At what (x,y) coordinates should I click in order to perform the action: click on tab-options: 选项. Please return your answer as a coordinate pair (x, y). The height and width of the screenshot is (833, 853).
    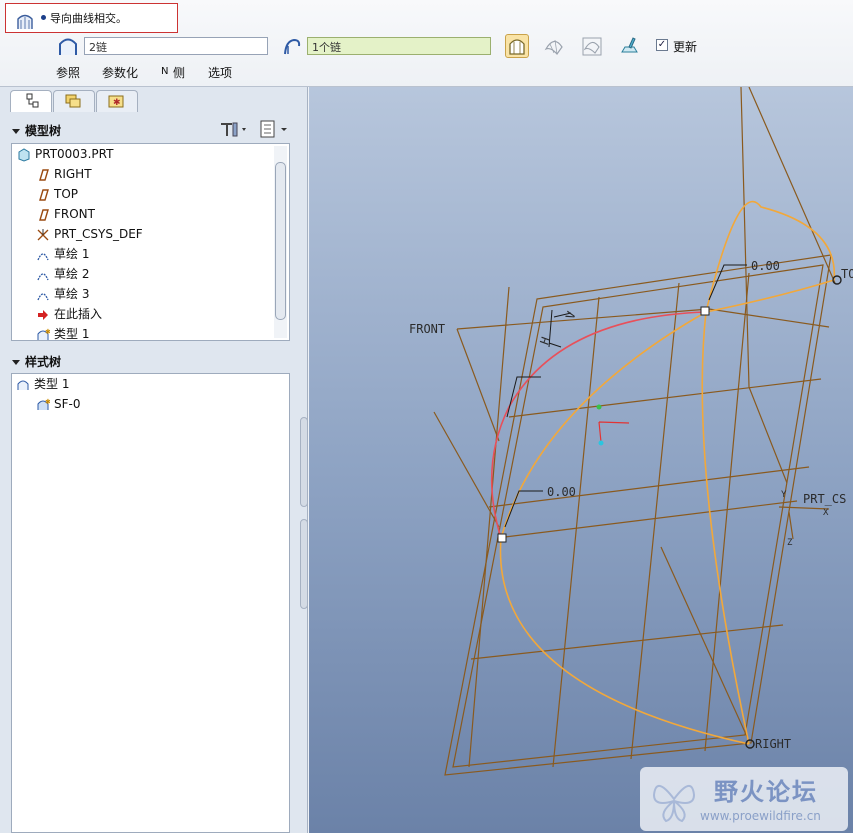
    Looking at the image, I should click on (220, 72).